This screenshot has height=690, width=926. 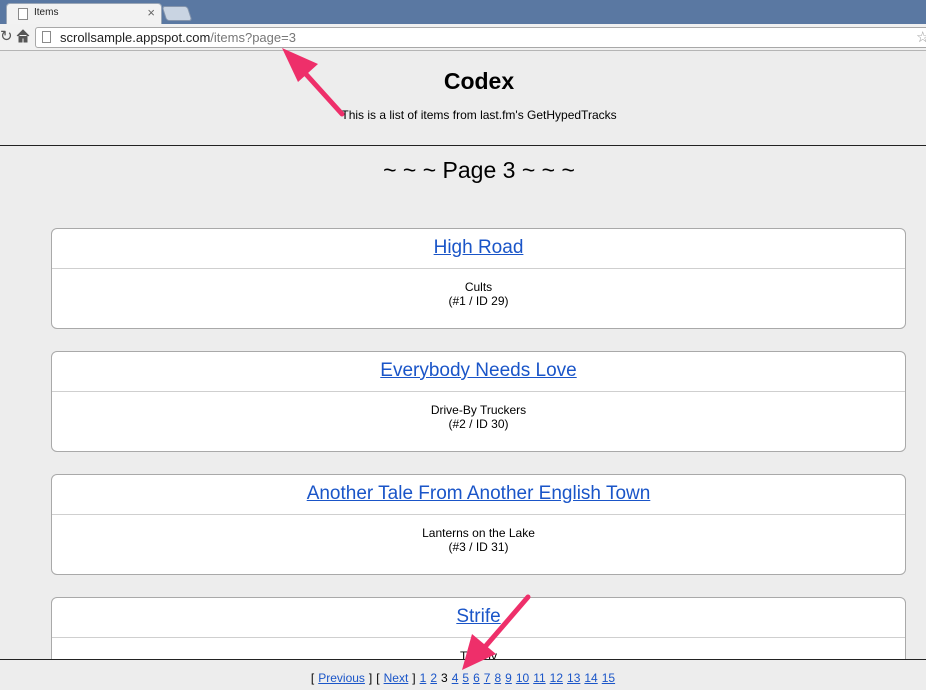 What do you see at coordinates (6, 37) in the screenshot?
I see `reload-icon: ↻` at bounding box center [6, 37].